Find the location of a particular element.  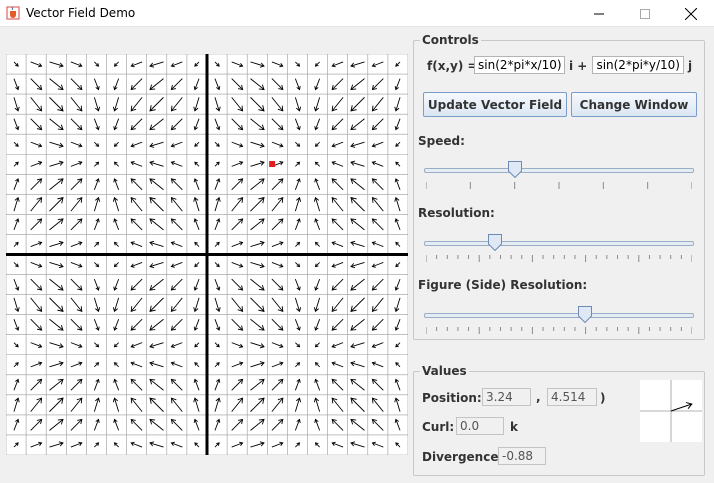

minimize-button is located at coordinates (599, 13).